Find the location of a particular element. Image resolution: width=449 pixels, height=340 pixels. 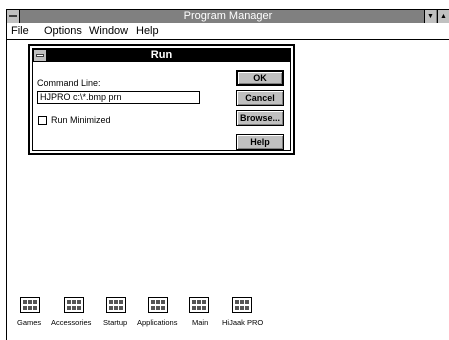

group-icon-applications is located at coordinates (158, 305).